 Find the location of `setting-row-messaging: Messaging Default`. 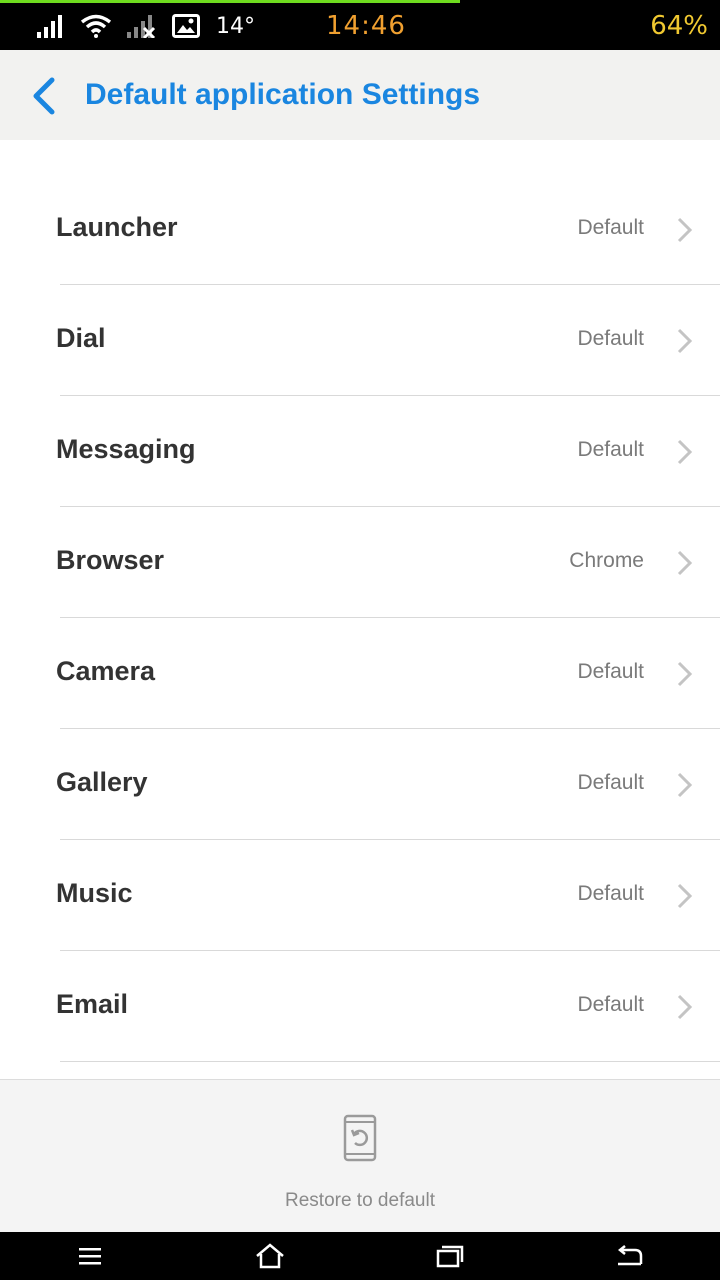

setting-row-messaging: Messaging Default is located at coordinates (360, 451).